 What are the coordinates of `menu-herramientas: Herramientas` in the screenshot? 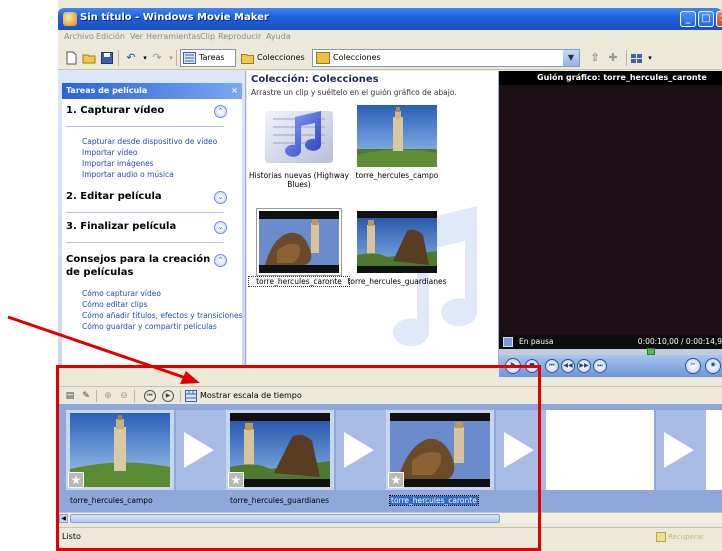 It's located at (173, 36).